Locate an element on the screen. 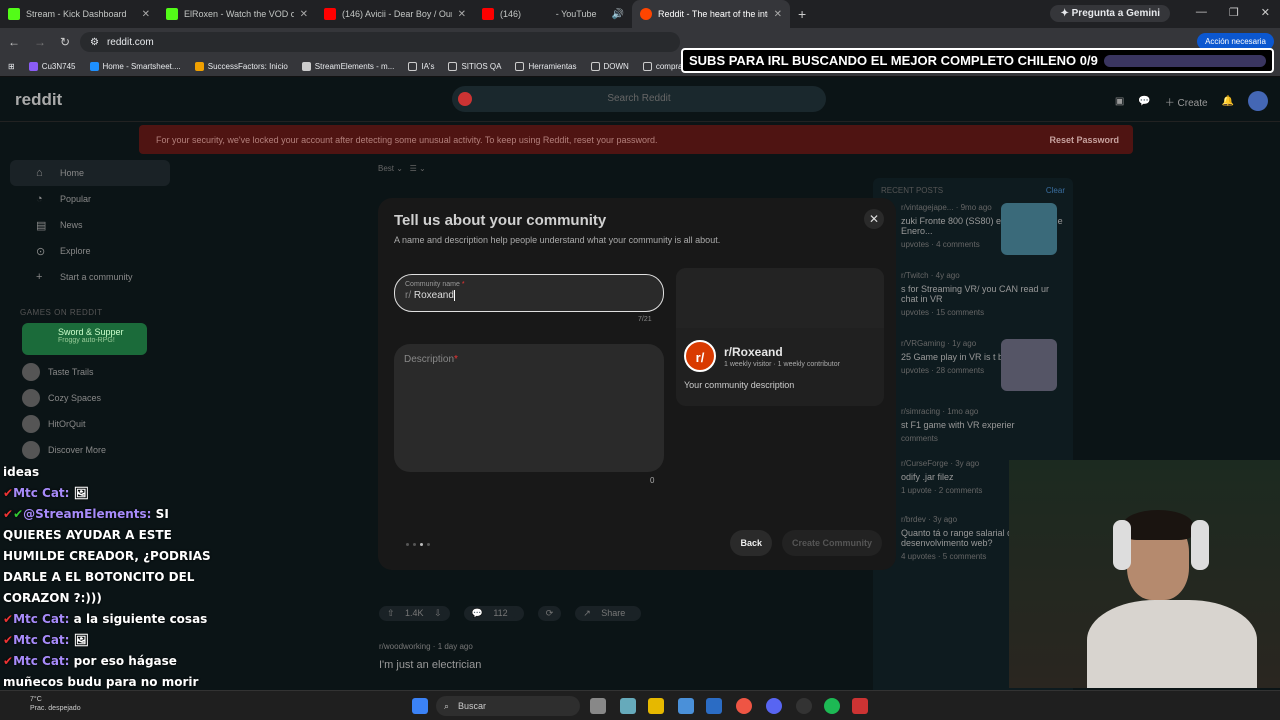  site-info-icon: ⚙ is located at coordinates (94, 42).